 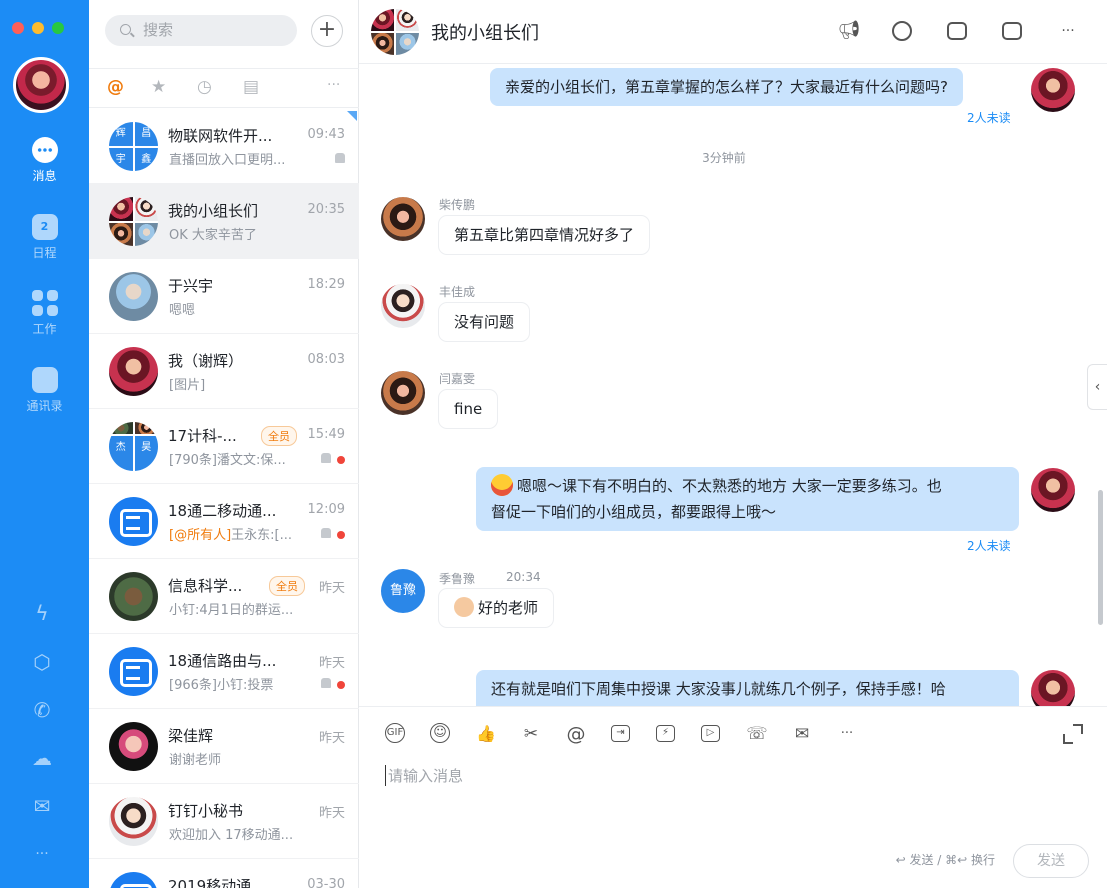 What do you see at coordinates (468, 409) in the screenshot?
I see `message-bubble: fine` at bounding box center [468, 409].